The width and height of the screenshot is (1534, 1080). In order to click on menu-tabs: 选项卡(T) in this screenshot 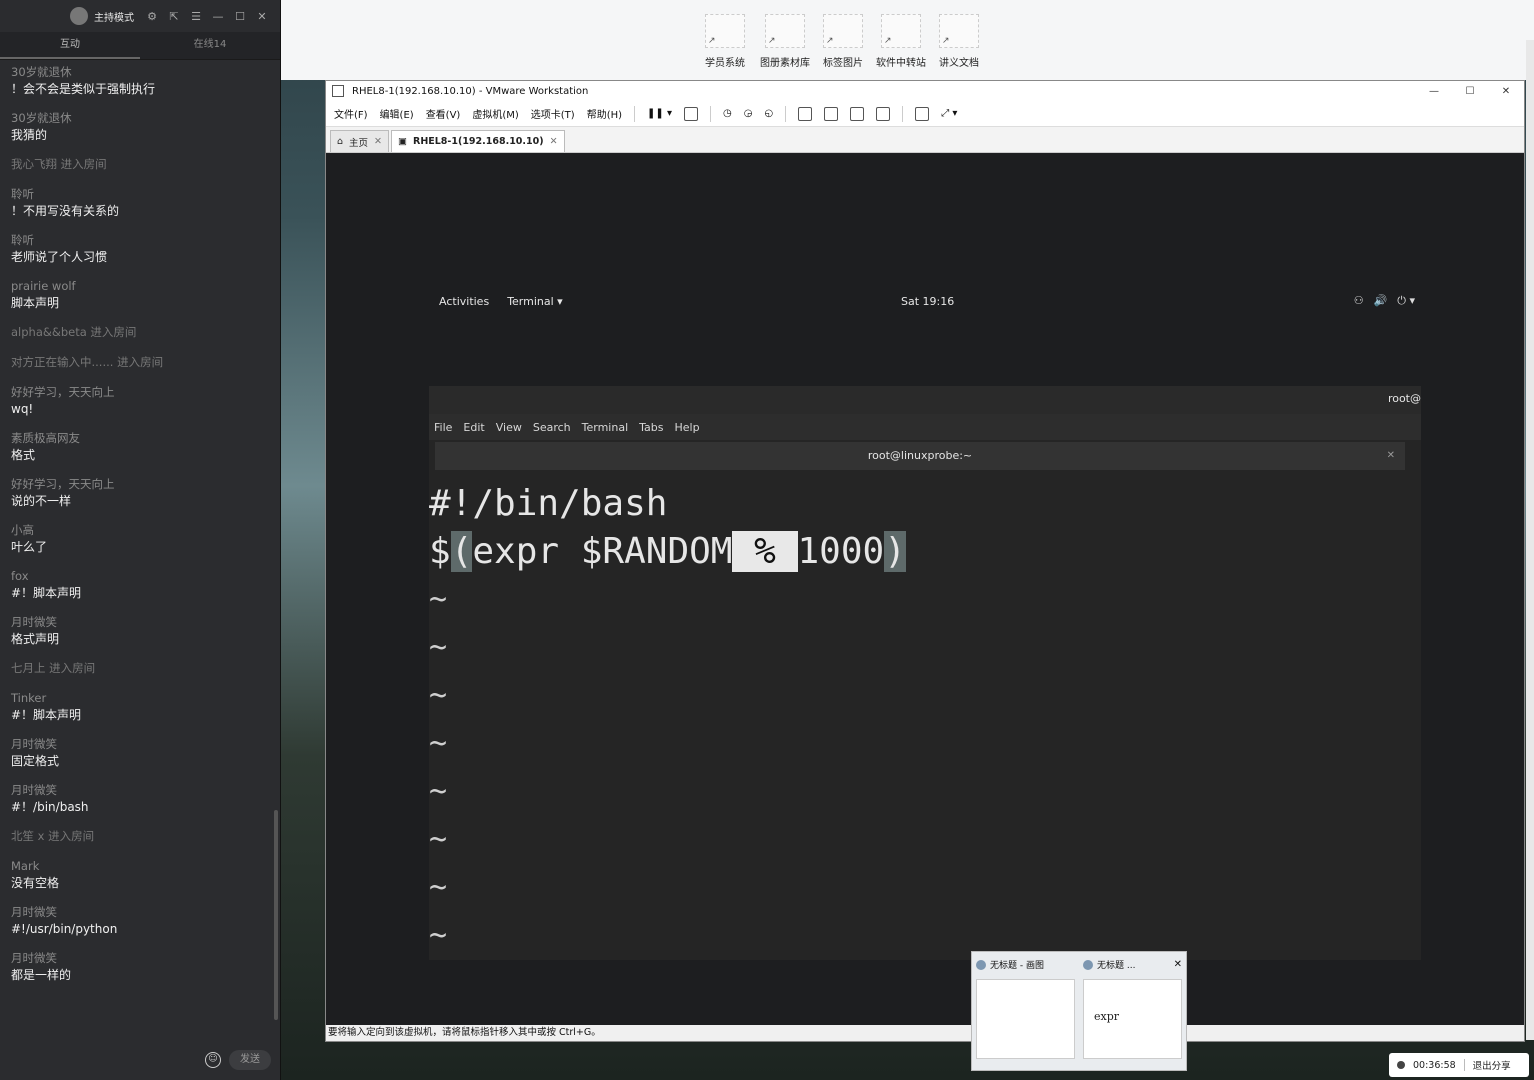, I will do `click(553, 113)`.